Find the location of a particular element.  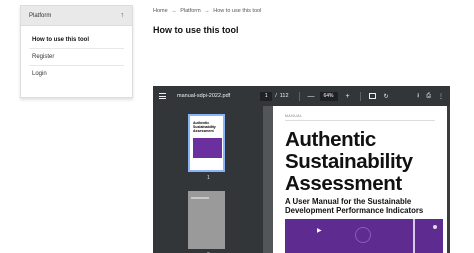

thumbnail-number: 1 is located at coordinates (208, 178).